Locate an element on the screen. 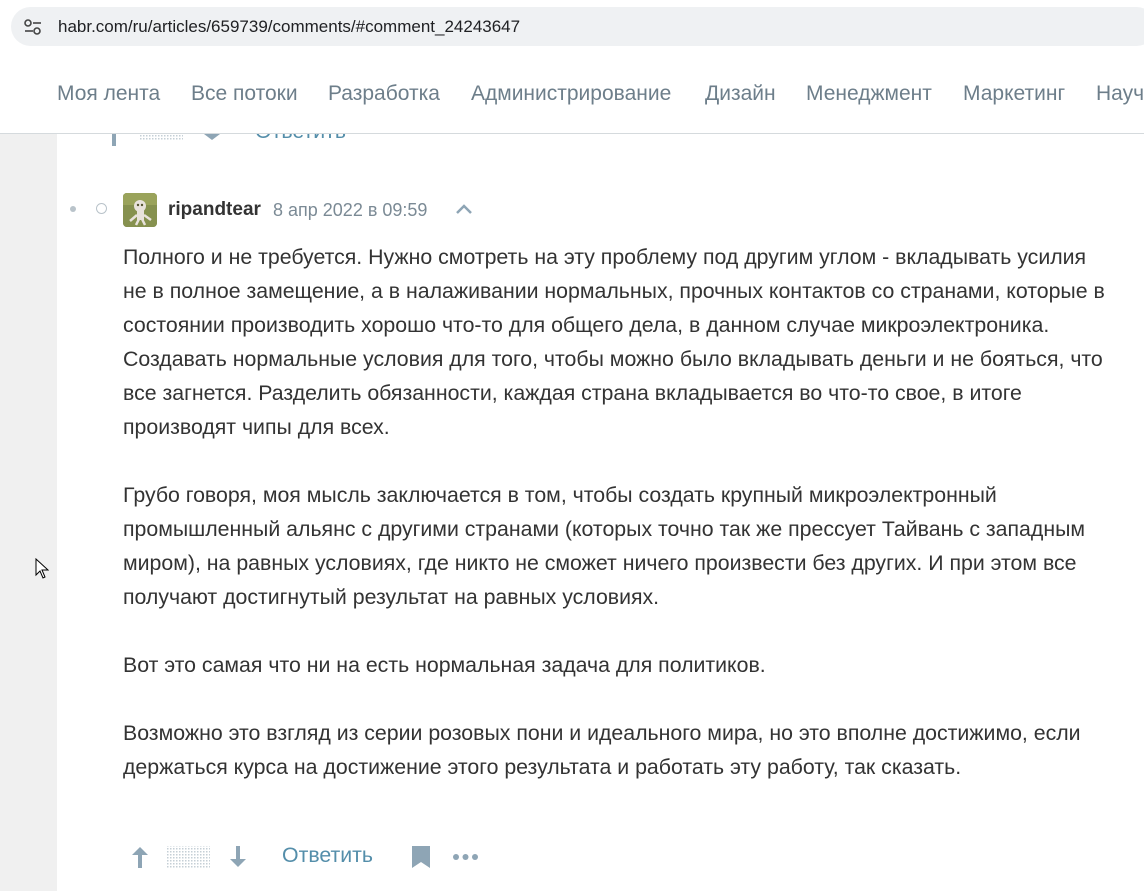  prev-reply-link: Ответить is located at coordinates (300, 139).